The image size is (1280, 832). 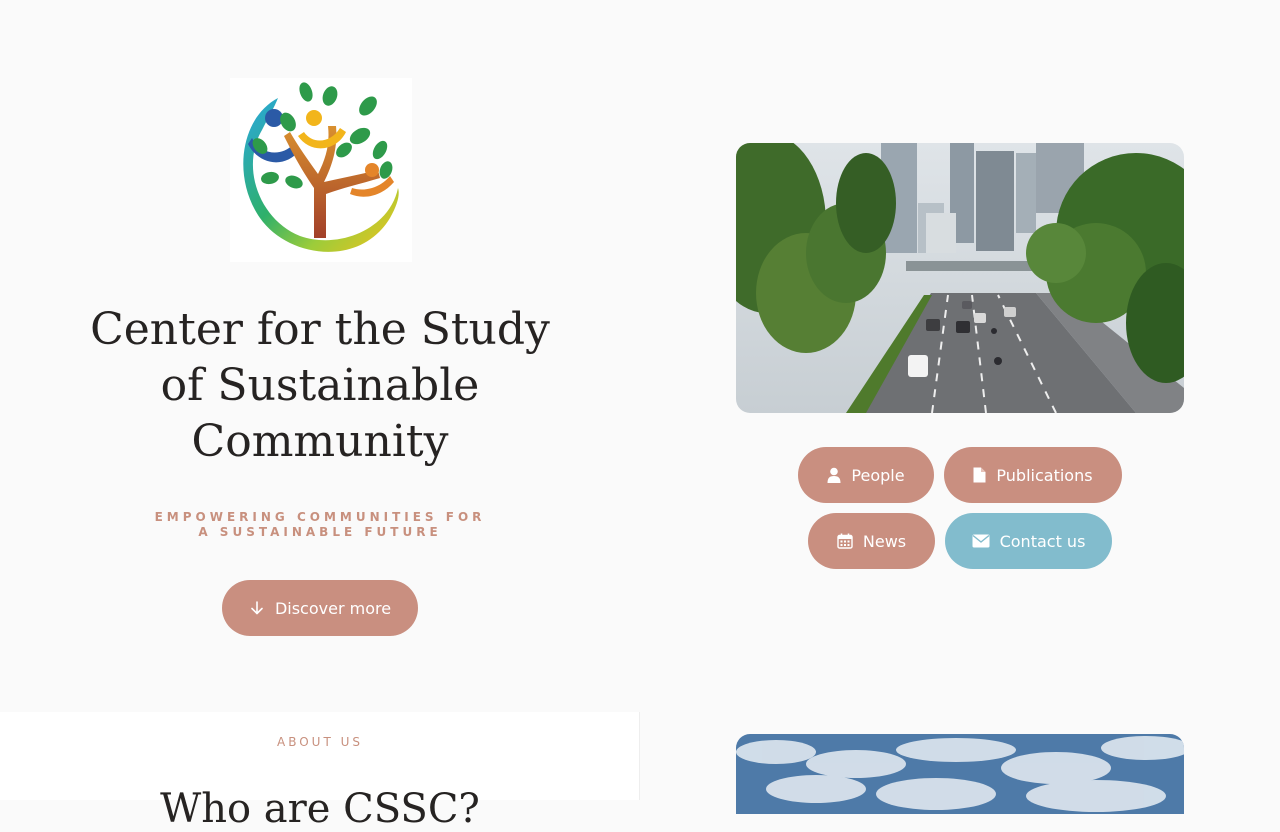 I want to click on cssc-logo, so click(x=321, y=170).